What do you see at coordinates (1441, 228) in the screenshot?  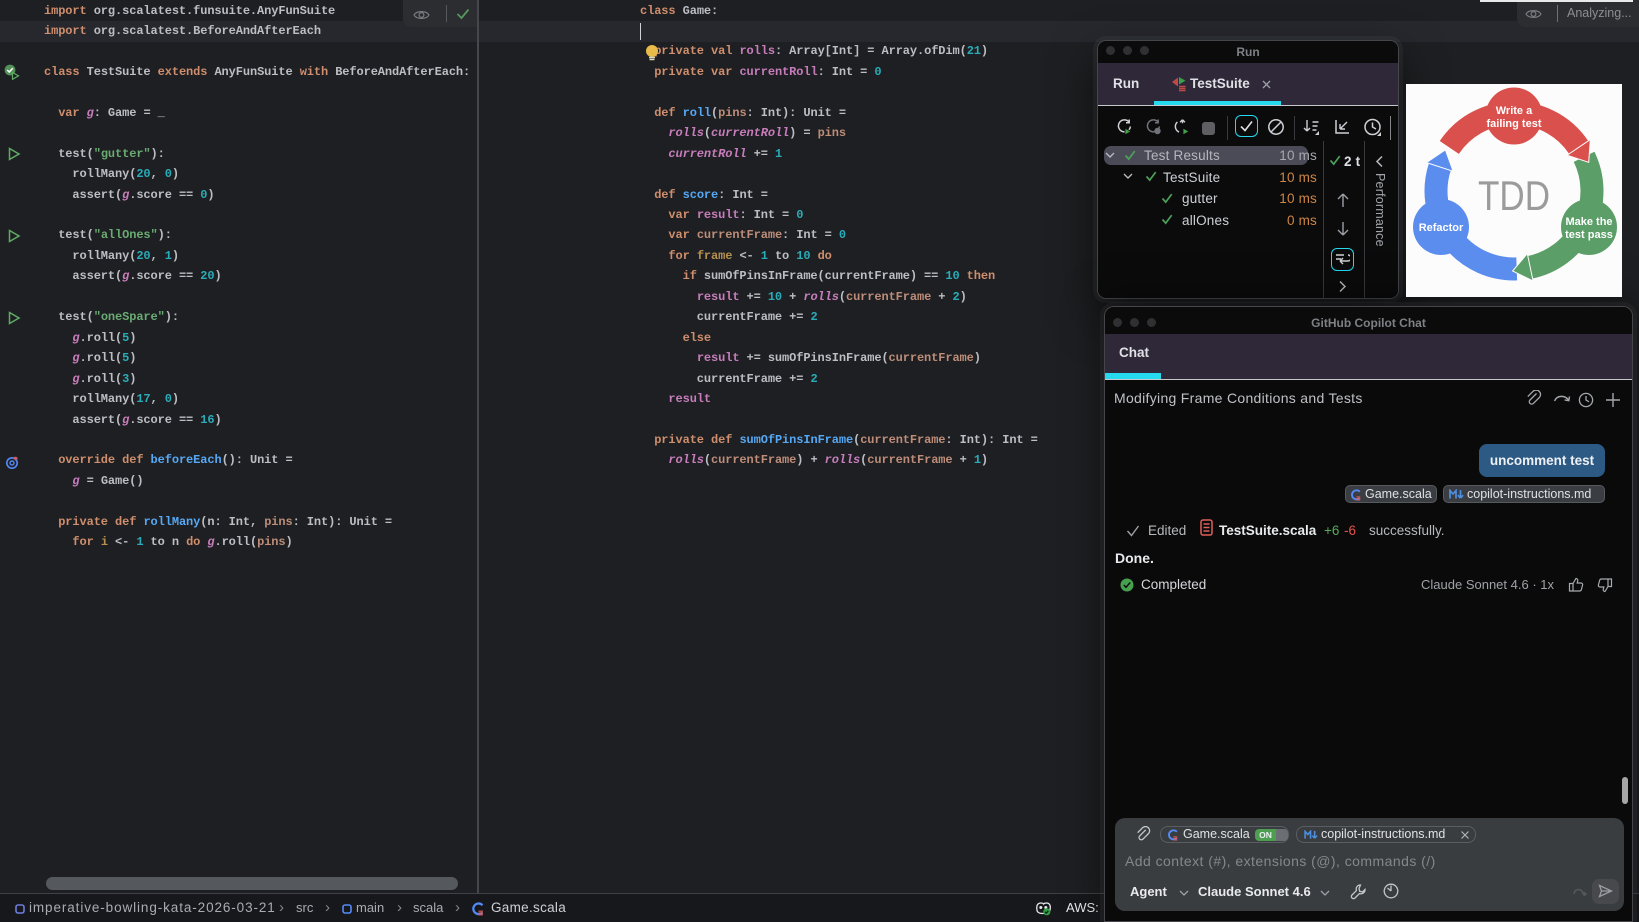 I see `svg-text: Refactor` at bounding box center [1441, 228].